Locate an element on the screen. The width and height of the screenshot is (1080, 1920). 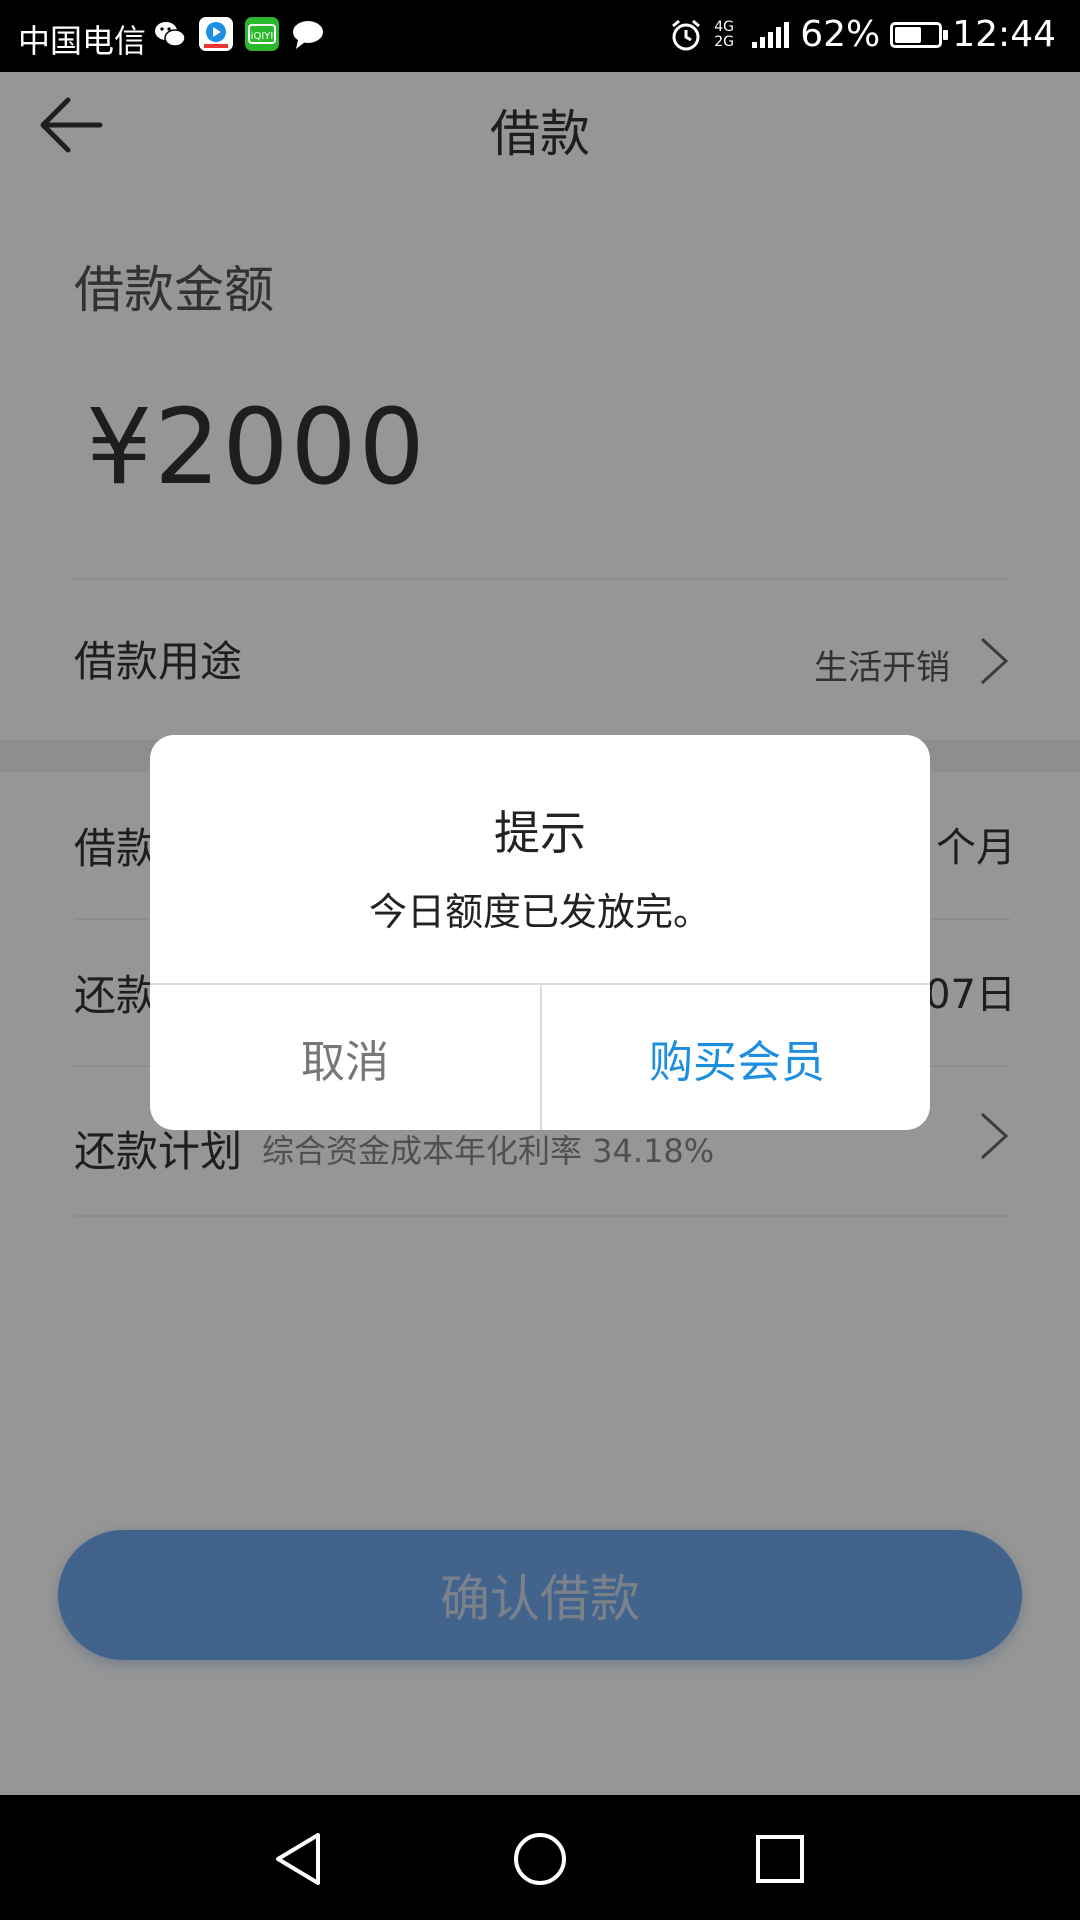
dialog-message: 今日额度已发放完。 is located at coordinates (539, 912).